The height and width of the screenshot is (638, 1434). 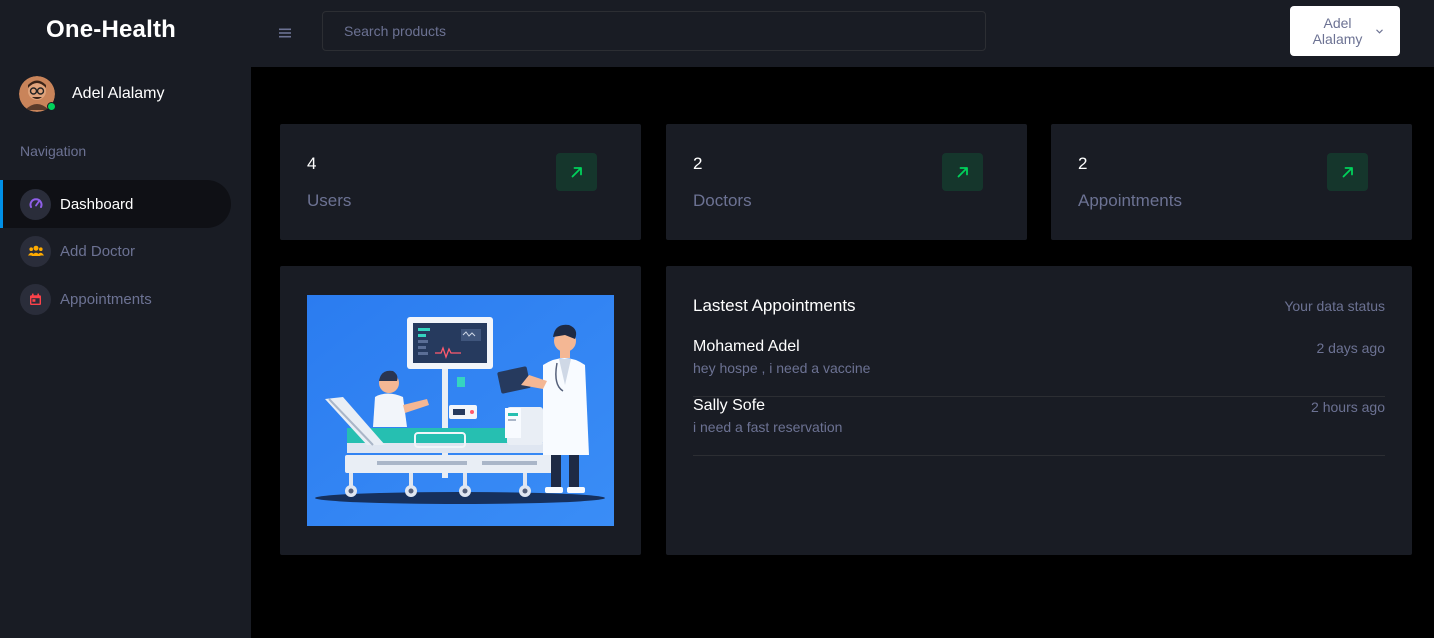 I want to click on sidebar-item-appointments: Appointments, so click(x=115, y=299).